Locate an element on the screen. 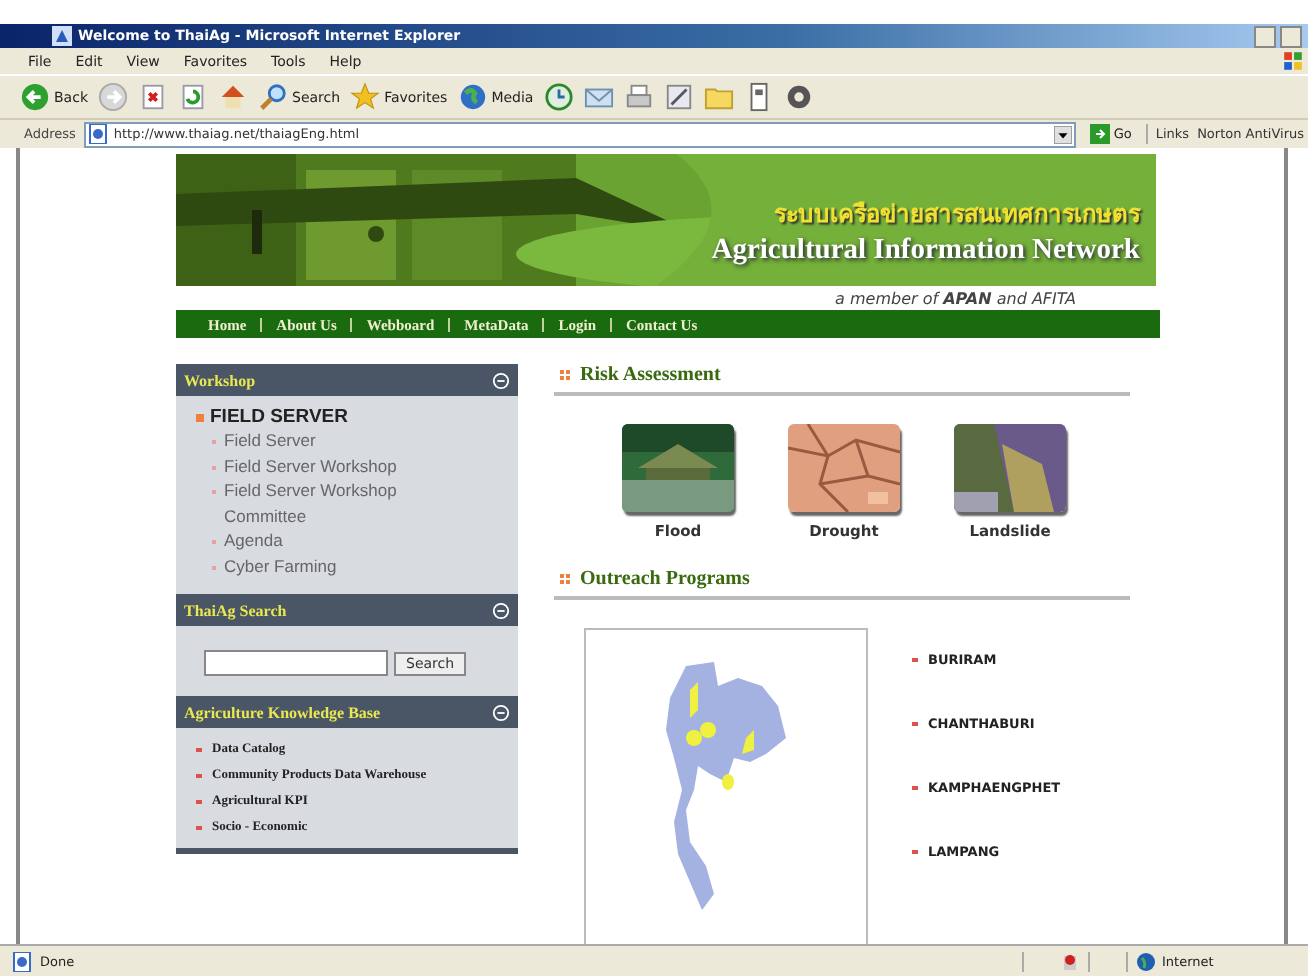 This screenshot has width=1308, height=976. windows-logo-icon is located at coordinates (1293, 61).